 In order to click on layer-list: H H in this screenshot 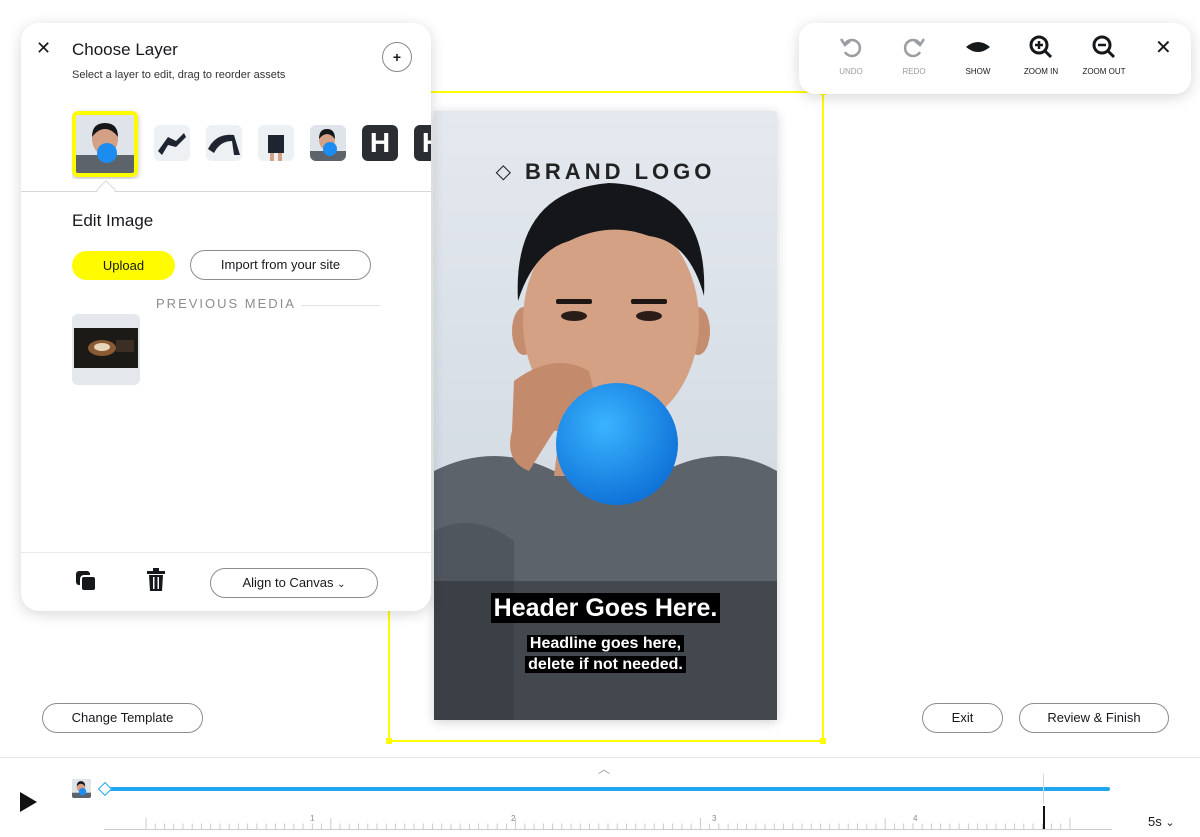, I will do `click(251, 144)`.